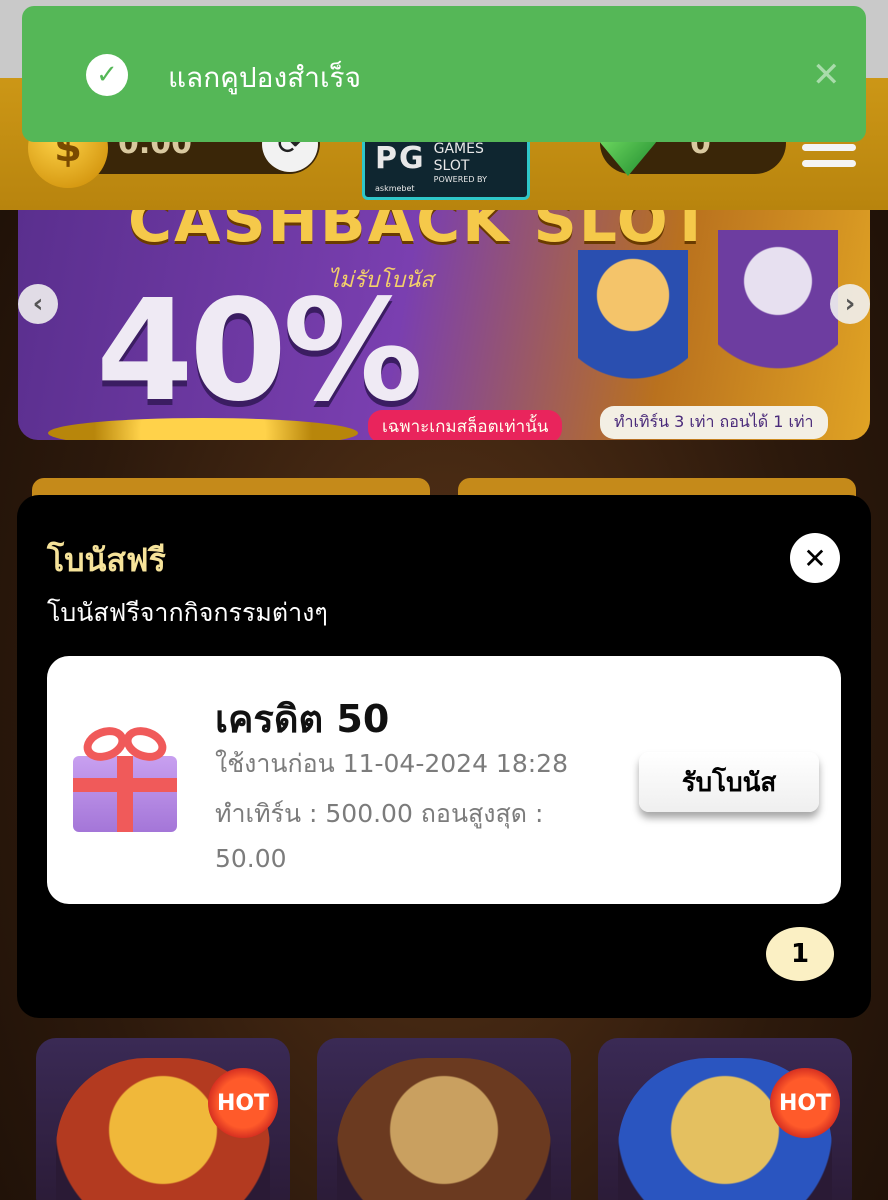 This screenshot has height=1200, width=888. I want to click on toast-message: แลกคูปองสำเร็จ, so click(264, 77).